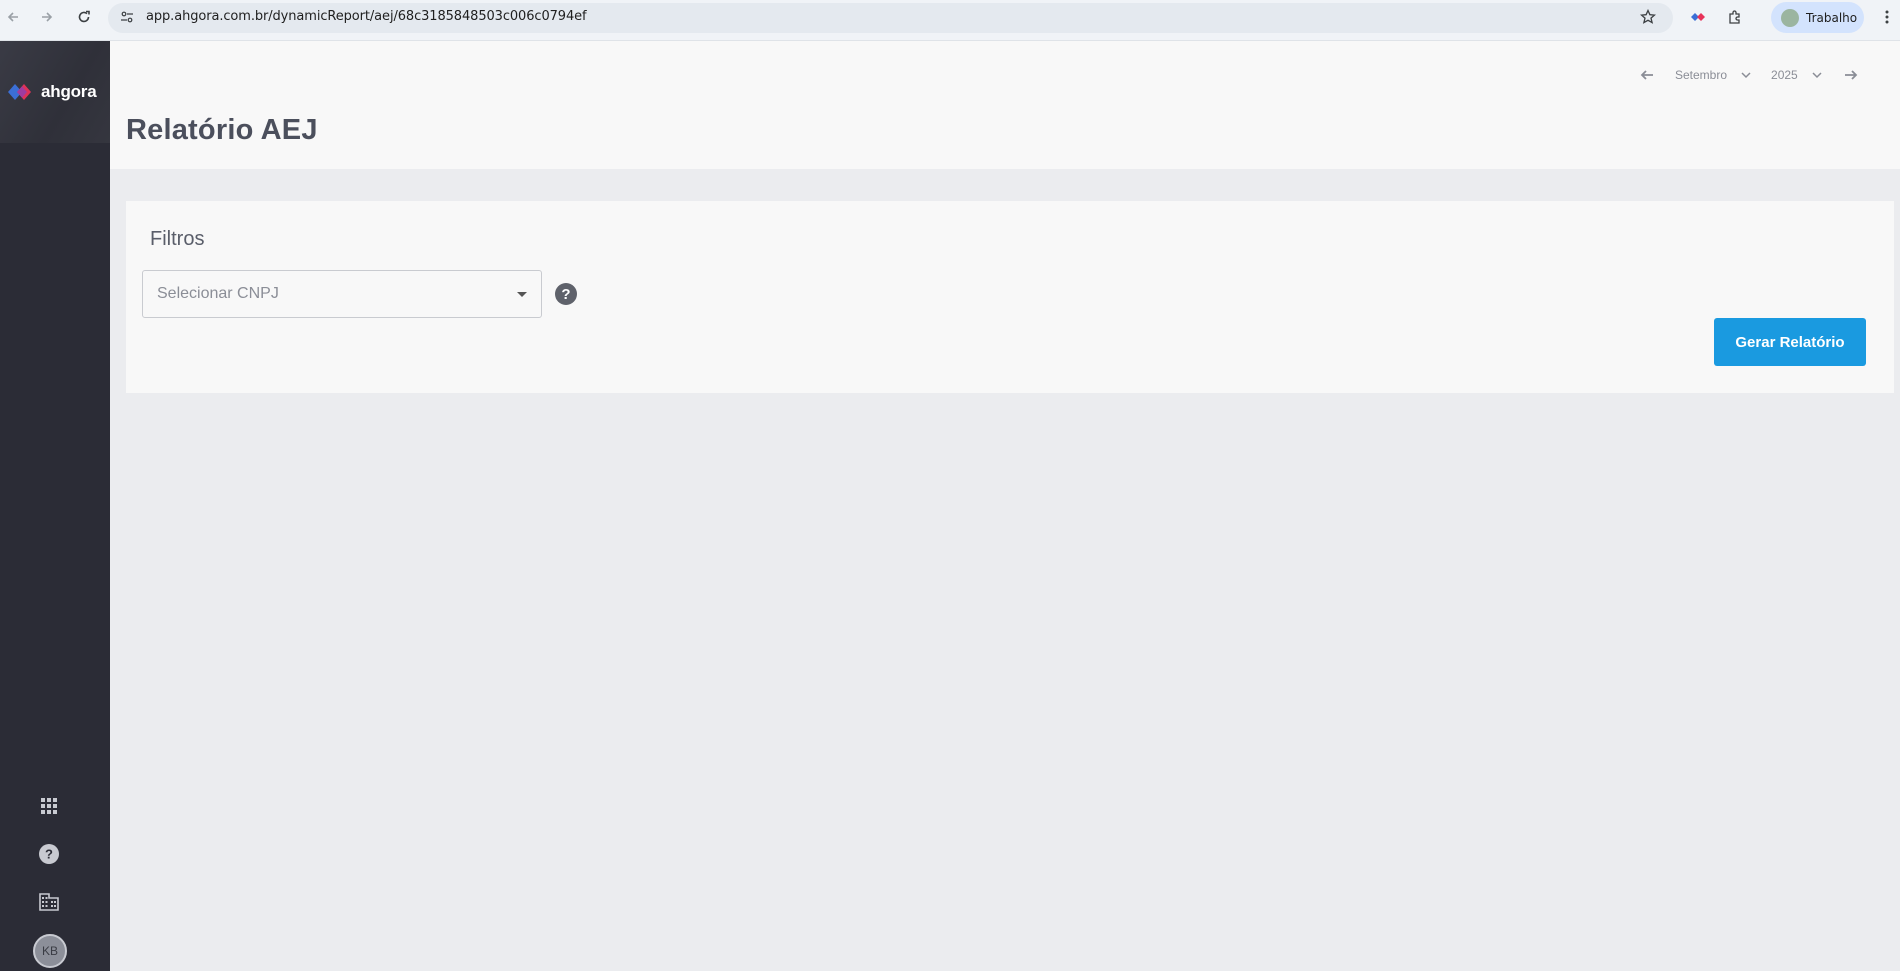 This screenshot has height=971, width=1900. What do you see at coordinates (1647, 75) in the screenshot?
I see `previous-period-arrow-icon` at bounding box center [1647, 75].